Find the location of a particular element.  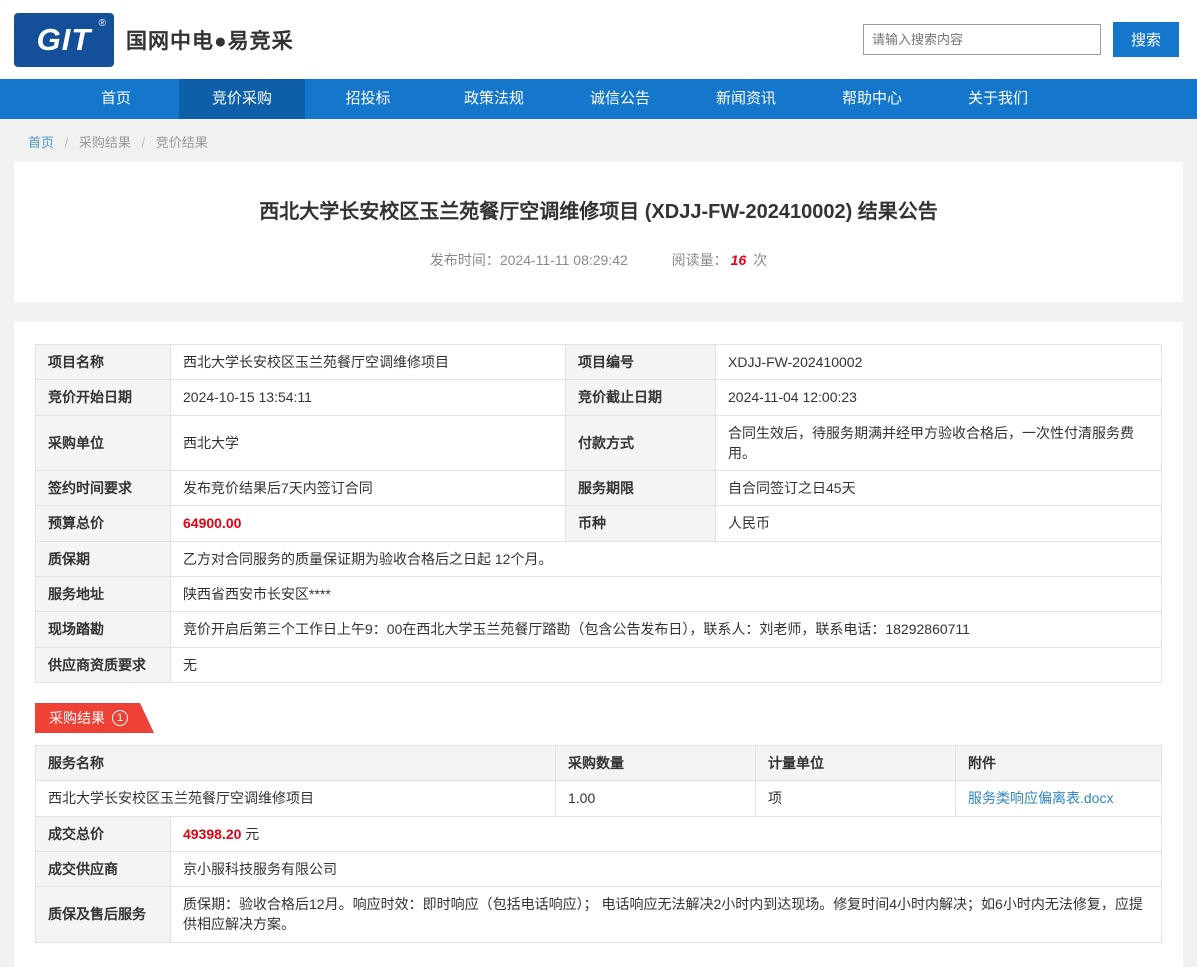

info-value: 2024-11-04 12:00:23 is located at coordinates (938, 397).